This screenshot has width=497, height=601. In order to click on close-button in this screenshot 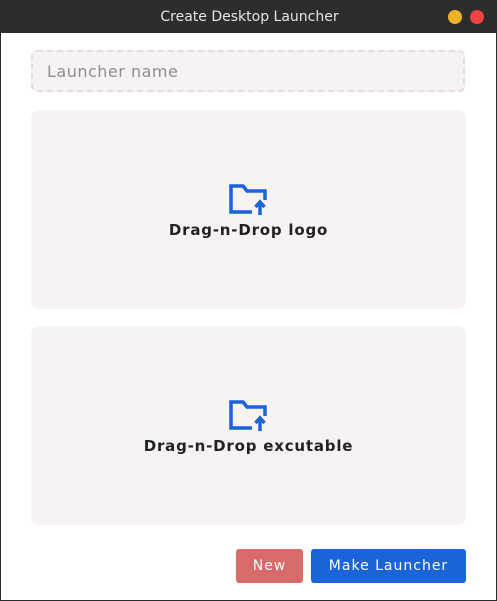, I will do `click(477, 17)`.